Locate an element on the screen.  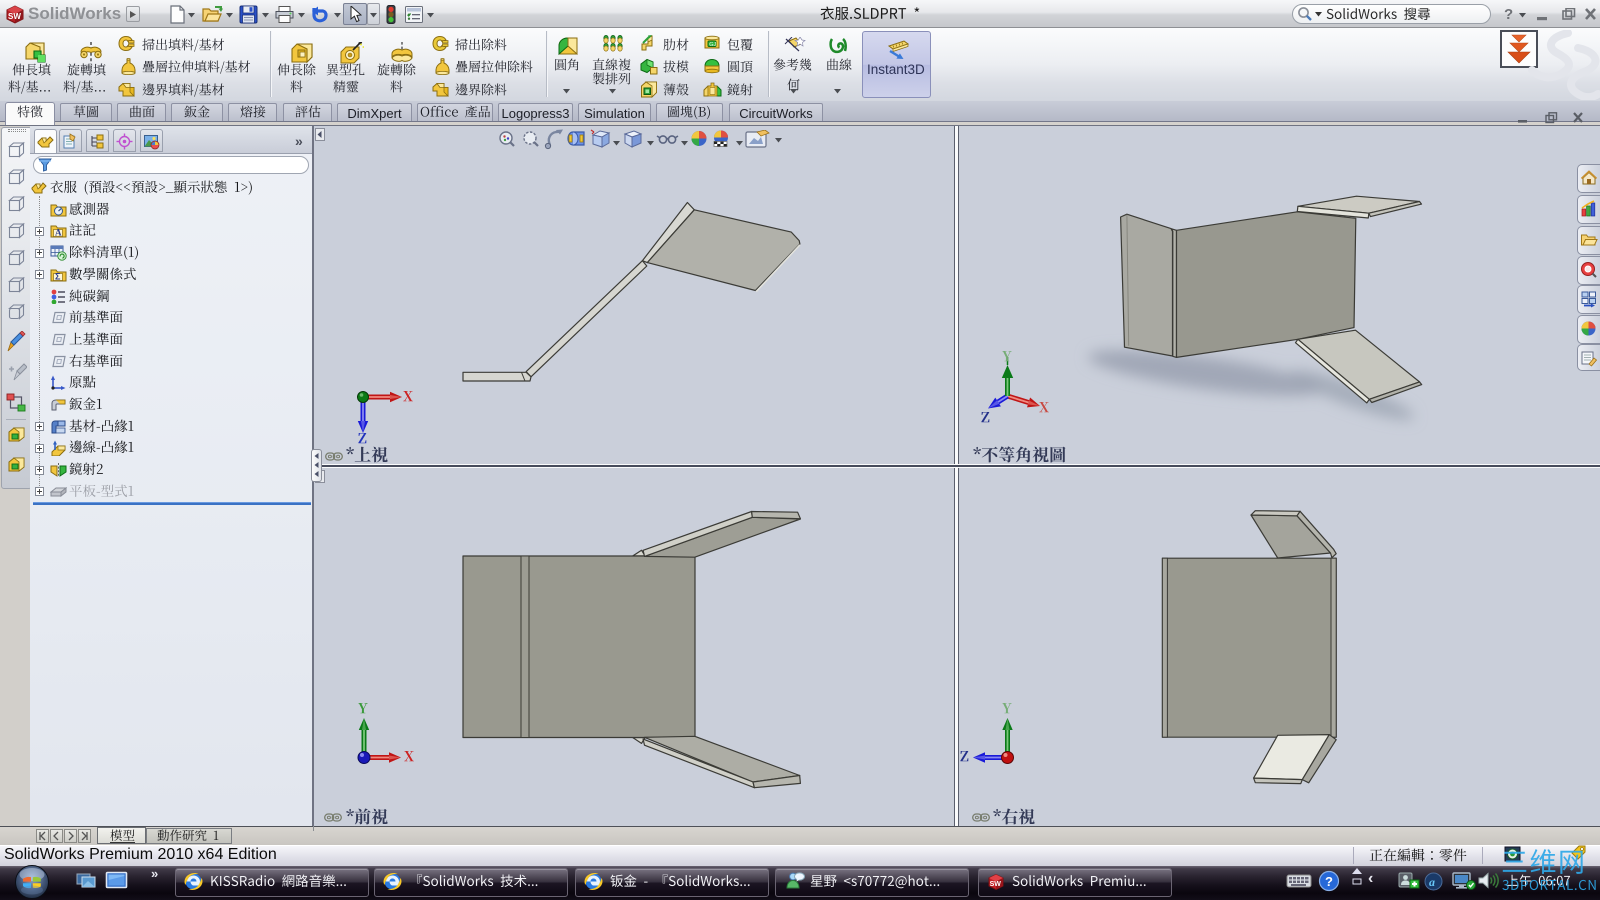
svg-text: a is located at coordinates (1432, 882).